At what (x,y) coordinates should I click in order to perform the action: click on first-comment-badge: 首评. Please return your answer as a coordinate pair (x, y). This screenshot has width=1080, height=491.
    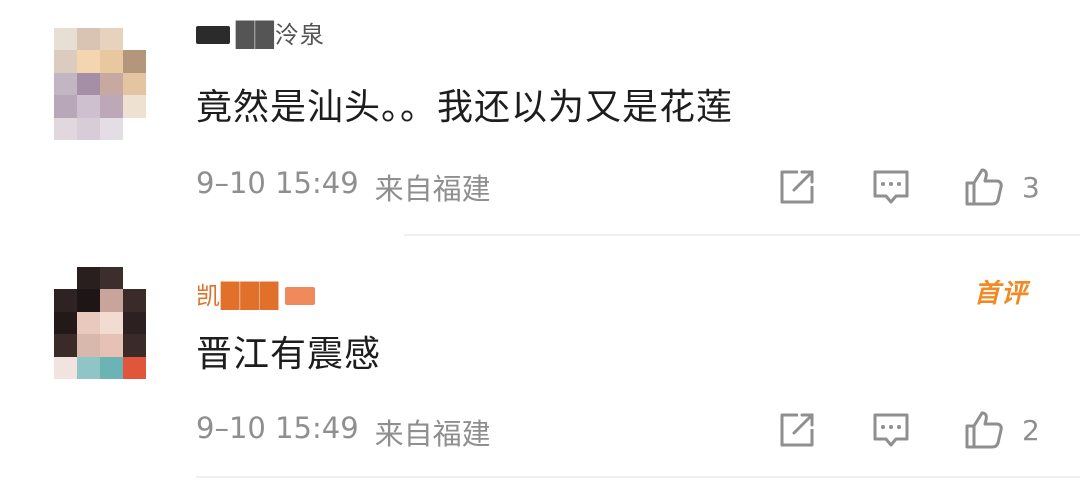
    Looking at the image, I should click on (1000, 294).